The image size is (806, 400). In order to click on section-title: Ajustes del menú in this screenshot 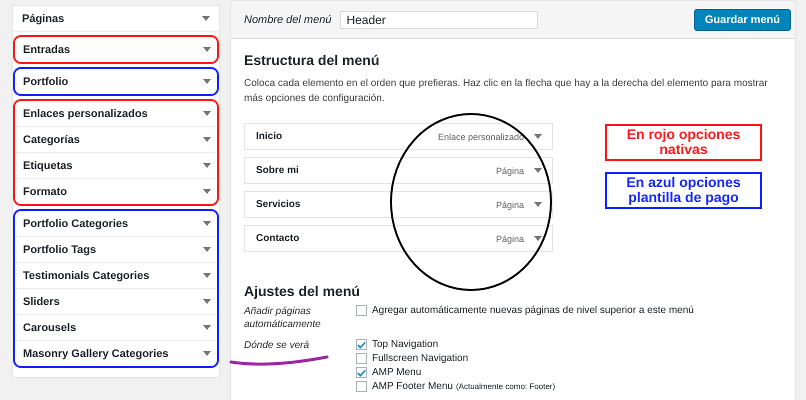, I will do `click(302, 291)`.